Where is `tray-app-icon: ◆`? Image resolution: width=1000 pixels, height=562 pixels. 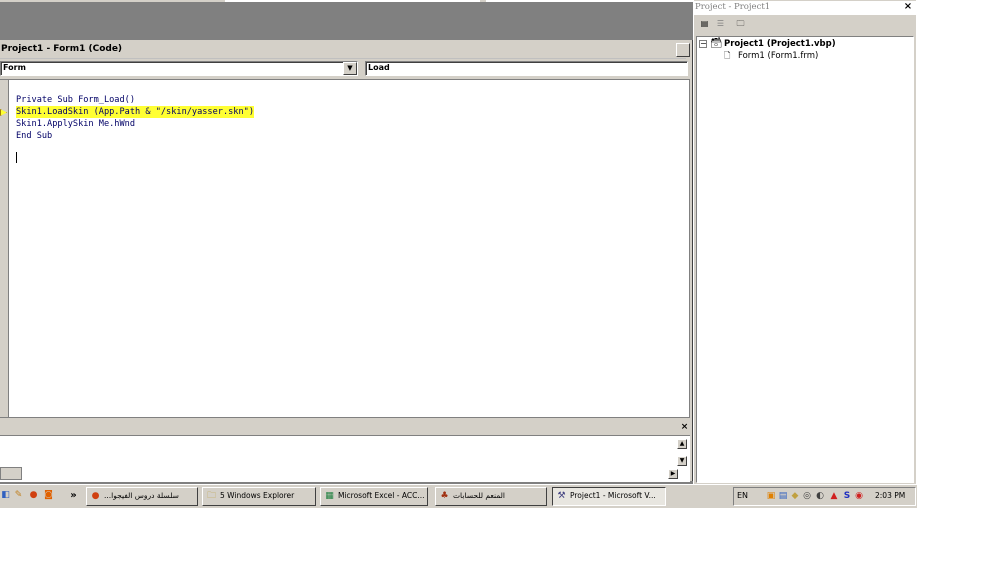
tray-app-icon: ◆ is located at coordinates (795, 496).